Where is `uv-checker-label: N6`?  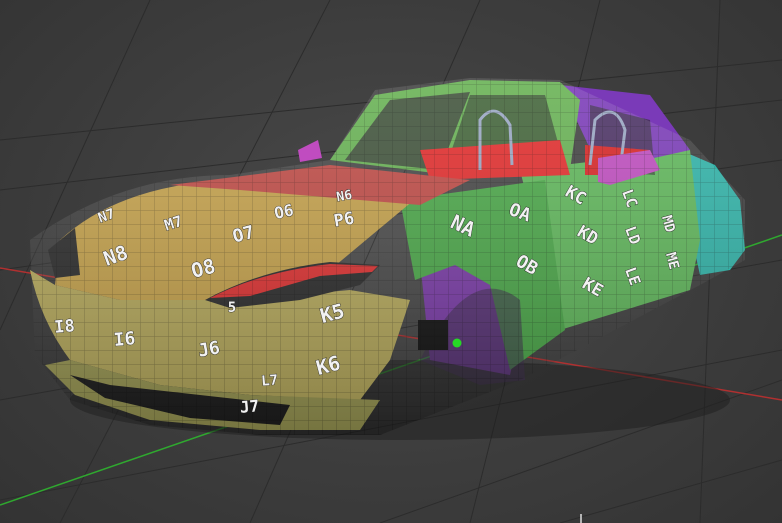
uv-checker-label: N6 is located at coordinates (344, 197).